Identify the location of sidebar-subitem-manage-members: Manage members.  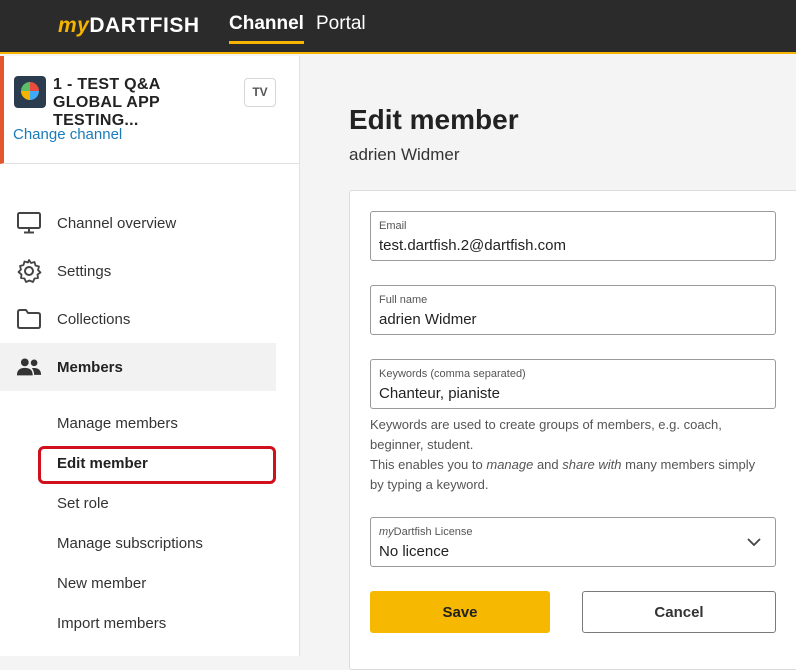
(117, 423).